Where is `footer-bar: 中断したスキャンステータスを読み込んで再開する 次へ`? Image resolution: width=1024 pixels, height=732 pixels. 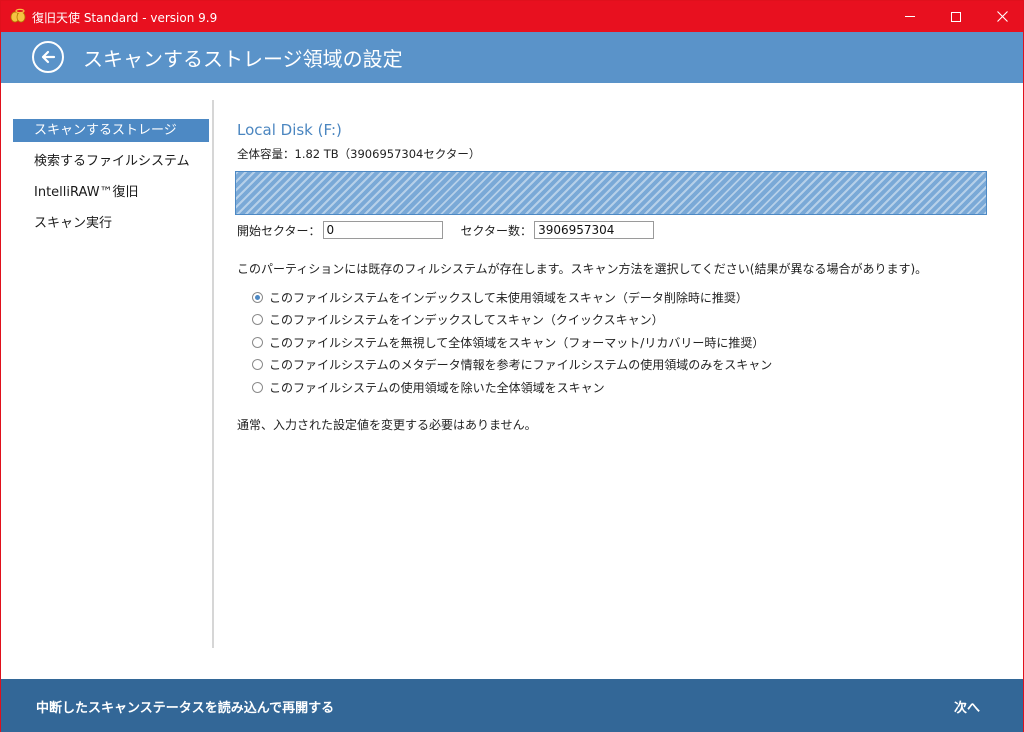 footer-bar: 中断したスキャンステータスを読み込んで再開する 次へ is located at coordinates (512, 705).